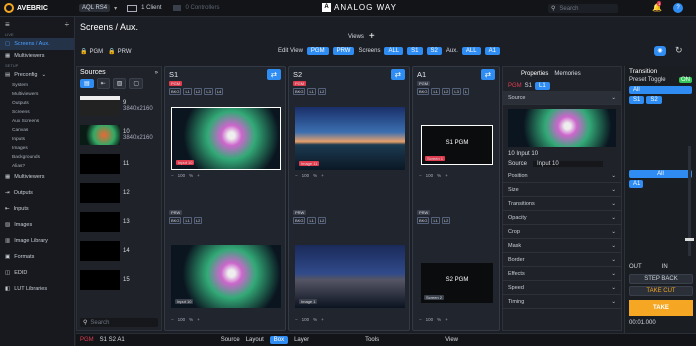 The width and height of the screenshot is (696, 346). Describe the element at coordinates (109, 27) in the screenshot. I see `page-title: Screens / Aux.` at that location.